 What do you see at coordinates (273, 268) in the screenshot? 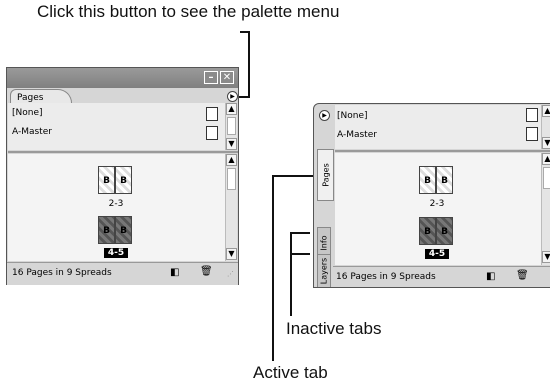
I see `callout-line-active-vertical` at bounding box center [273, 268].